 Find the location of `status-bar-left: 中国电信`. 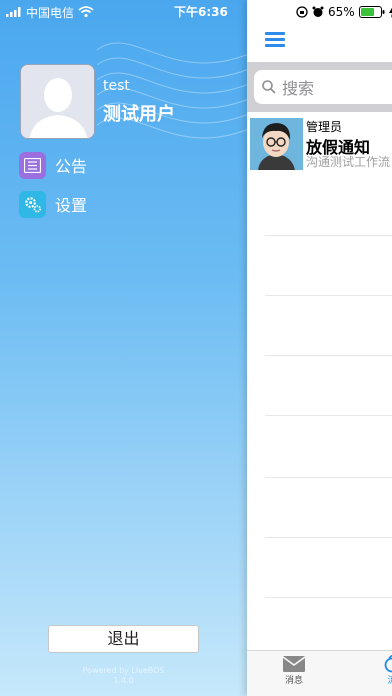

status-bar-left: 中国电信 is located at coordinates (50, 12).